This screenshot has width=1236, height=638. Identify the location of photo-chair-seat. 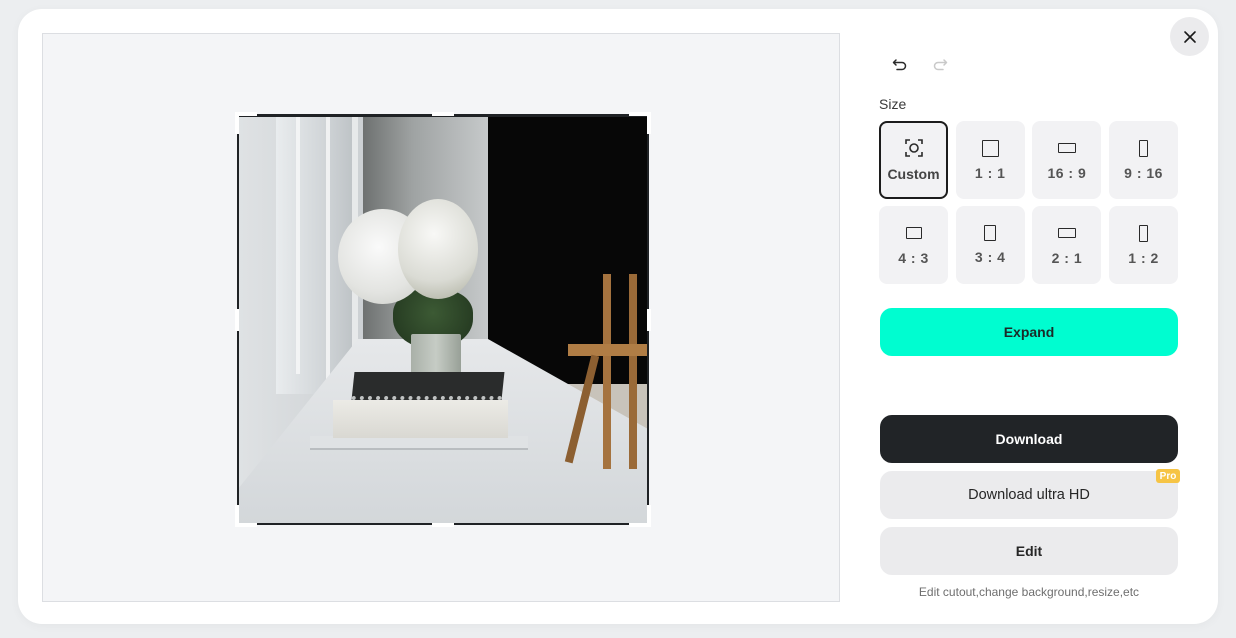
(608, 350).